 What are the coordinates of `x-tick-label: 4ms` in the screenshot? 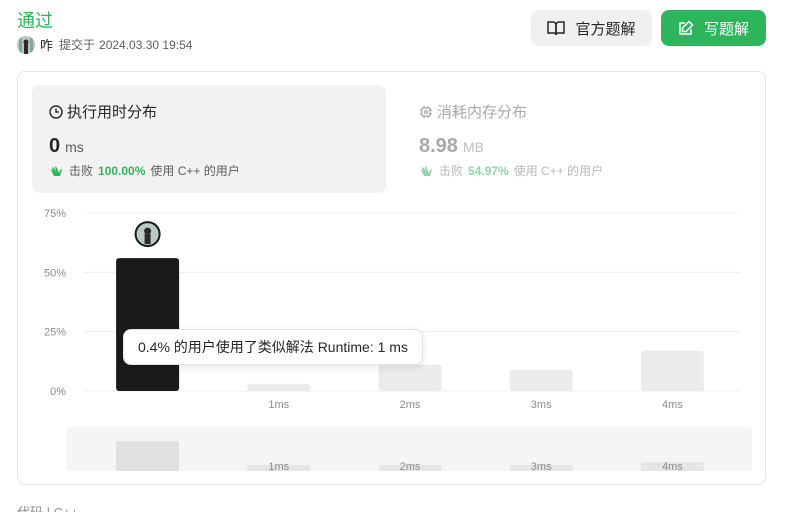 It's located at (672, 405).